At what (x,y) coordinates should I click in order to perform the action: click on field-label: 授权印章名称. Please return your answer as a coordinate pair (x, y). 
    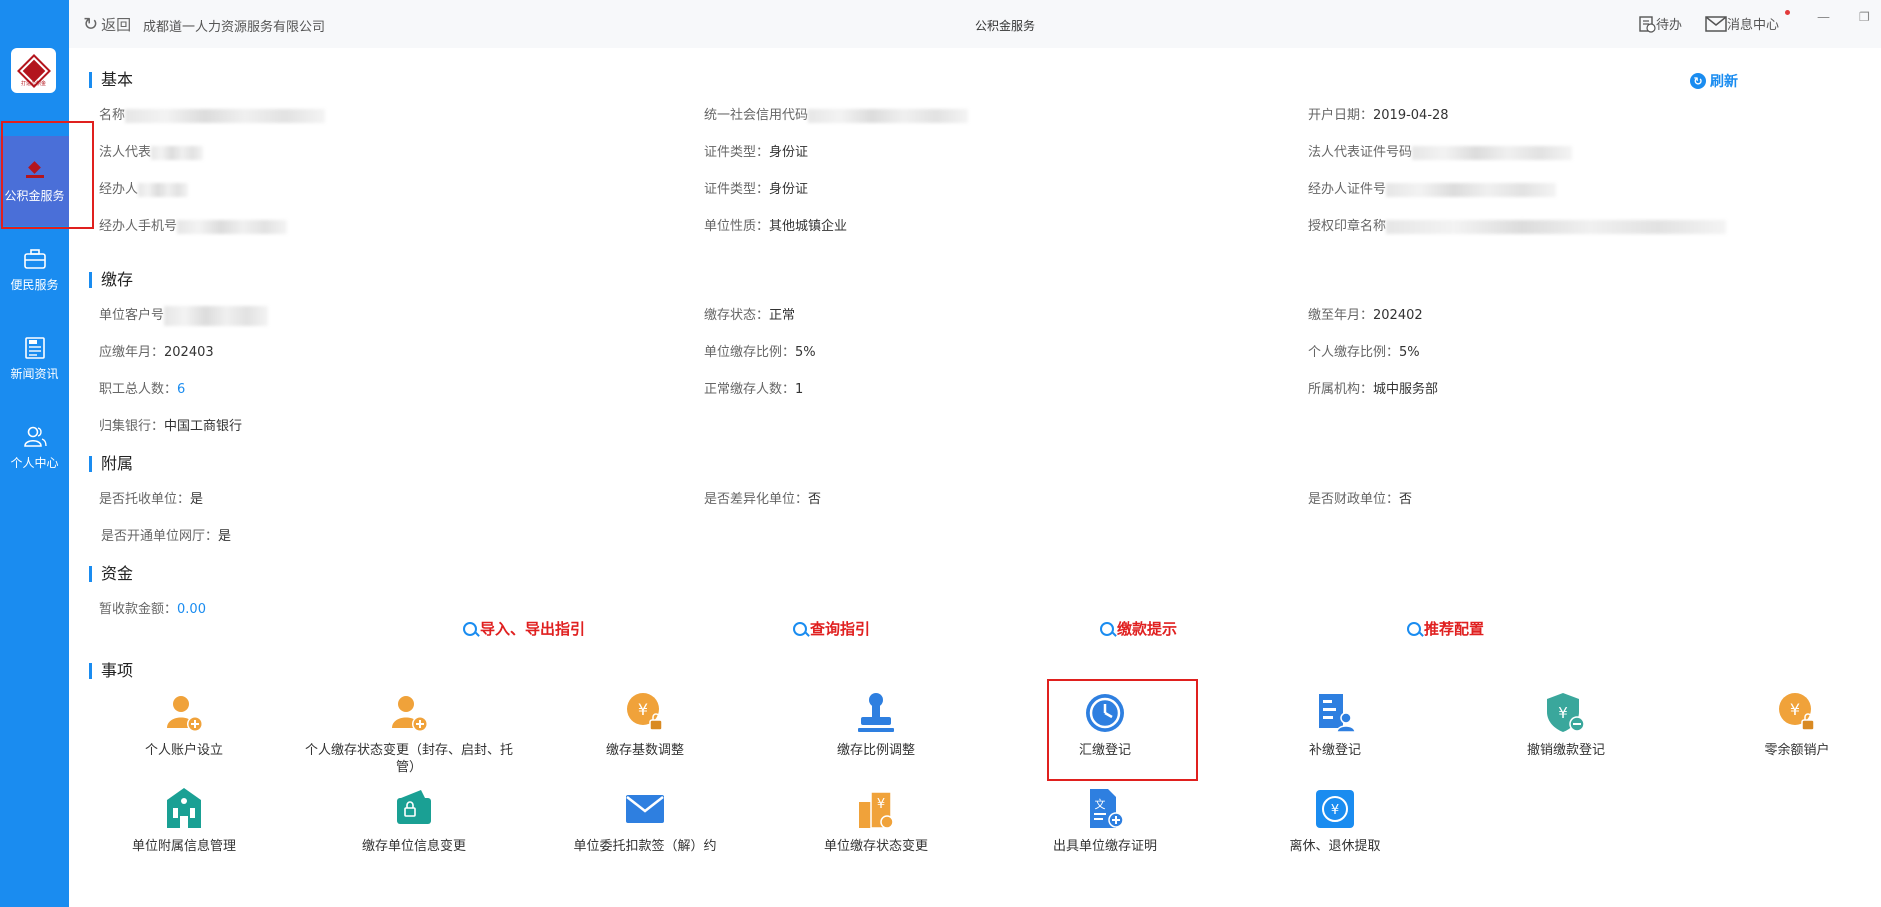
    Looking at the image, I should click on (1347, 226).